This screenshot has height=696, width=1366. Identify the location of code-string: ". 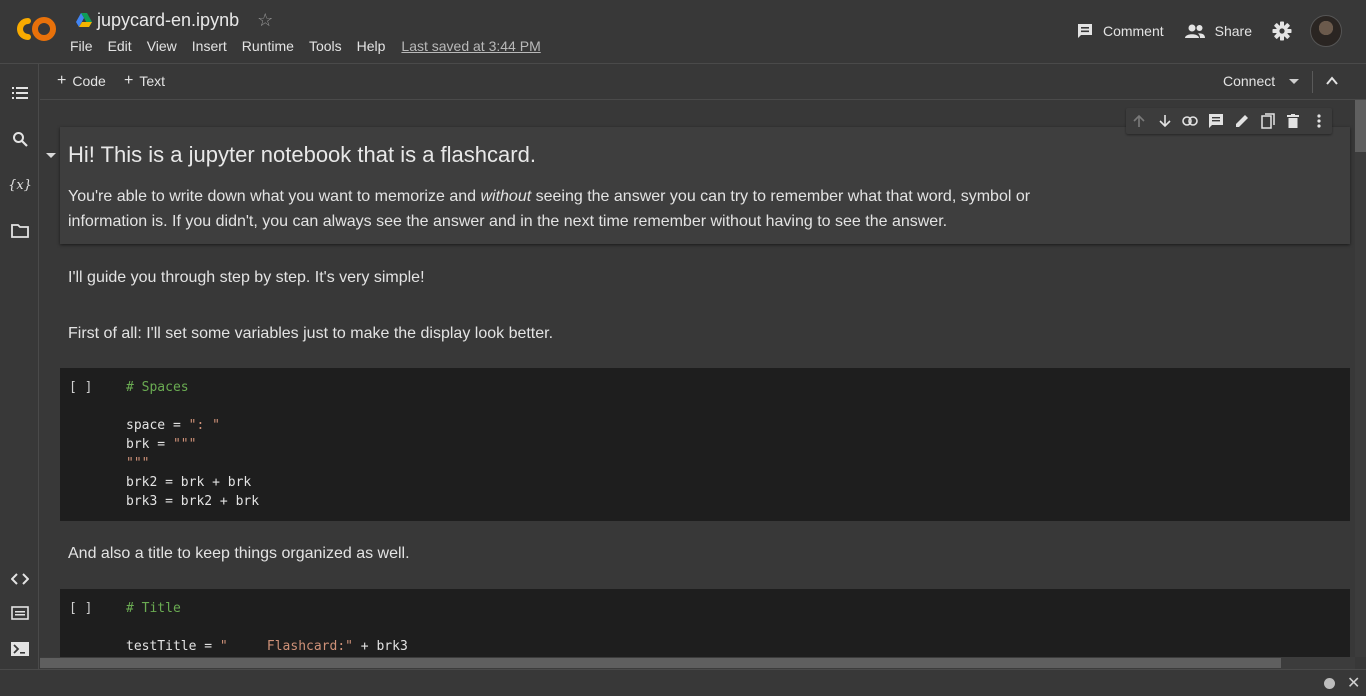
(204, 425).